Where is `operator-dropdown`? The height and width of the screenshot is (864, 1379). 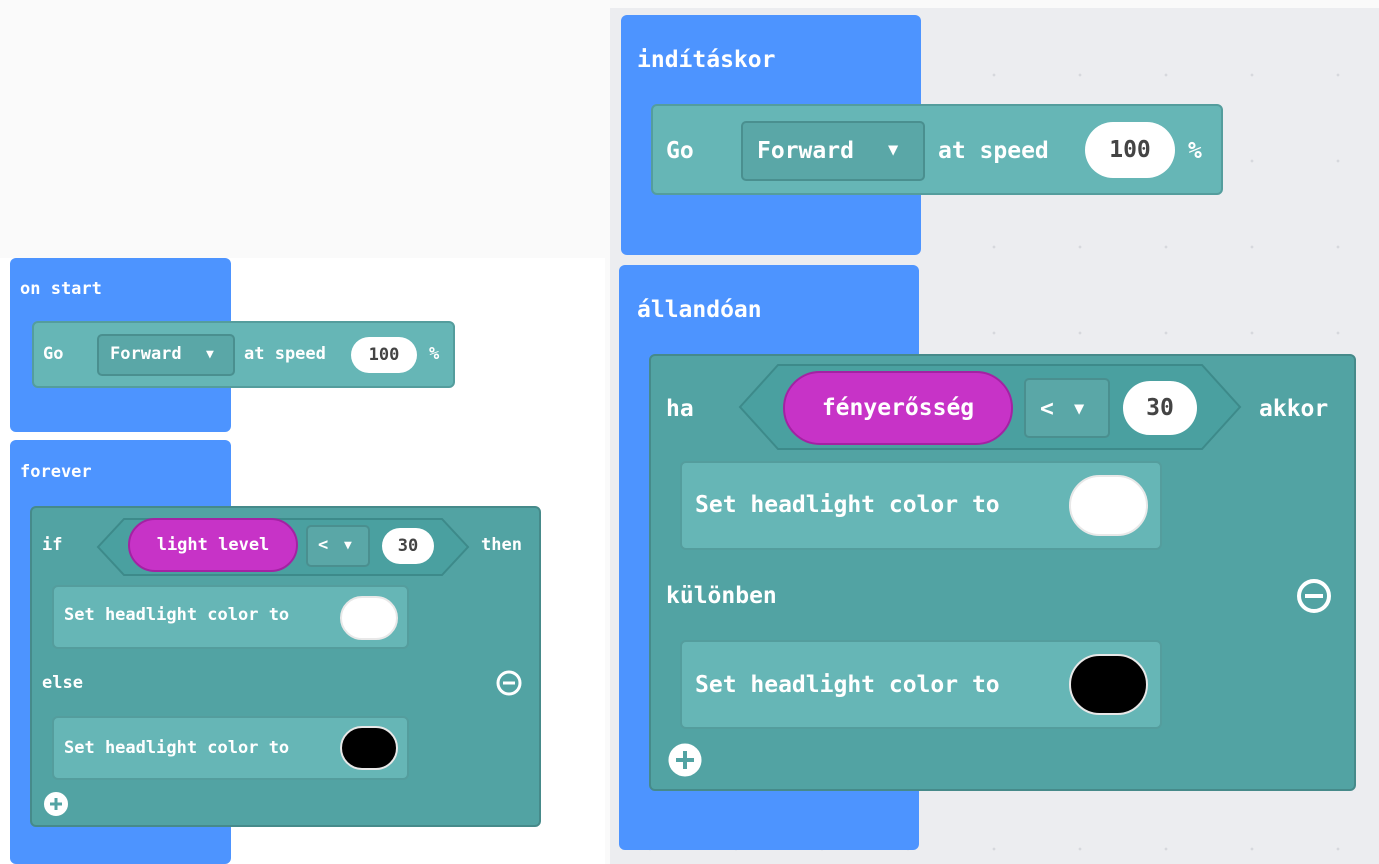
operator-dropdown is located at coordinates (338, 546).